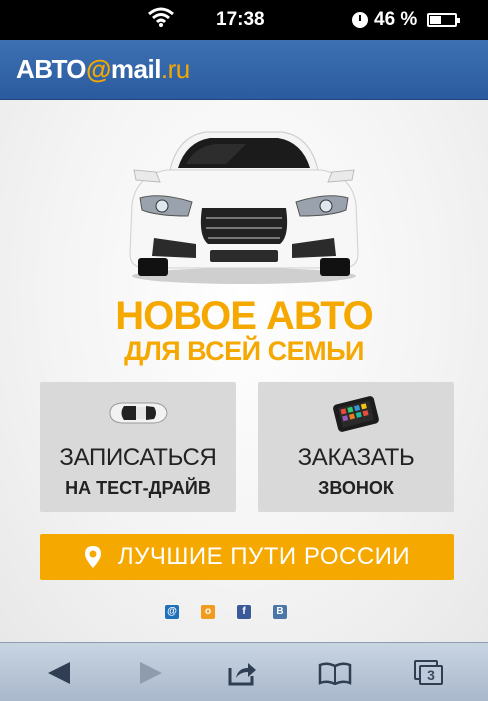  What do you see at coordinates (444, 20) in the screenshot?
I see `battery-icon` at bounding box center [444, 20].